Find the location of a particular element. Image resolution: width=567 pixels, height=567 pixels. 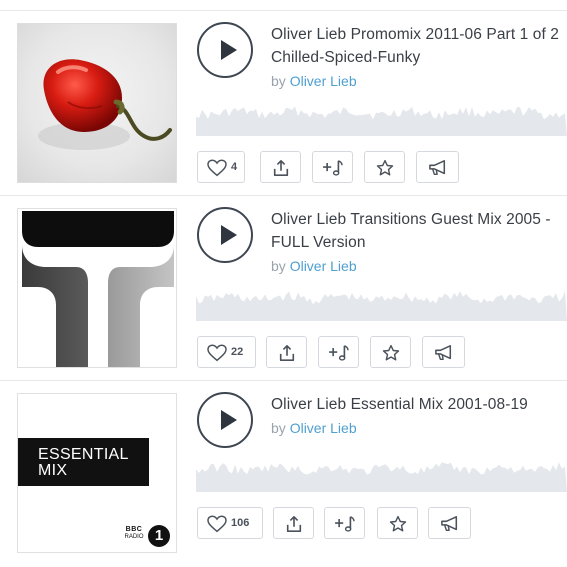

like-count: 22 is located at coordinates (237, 352).